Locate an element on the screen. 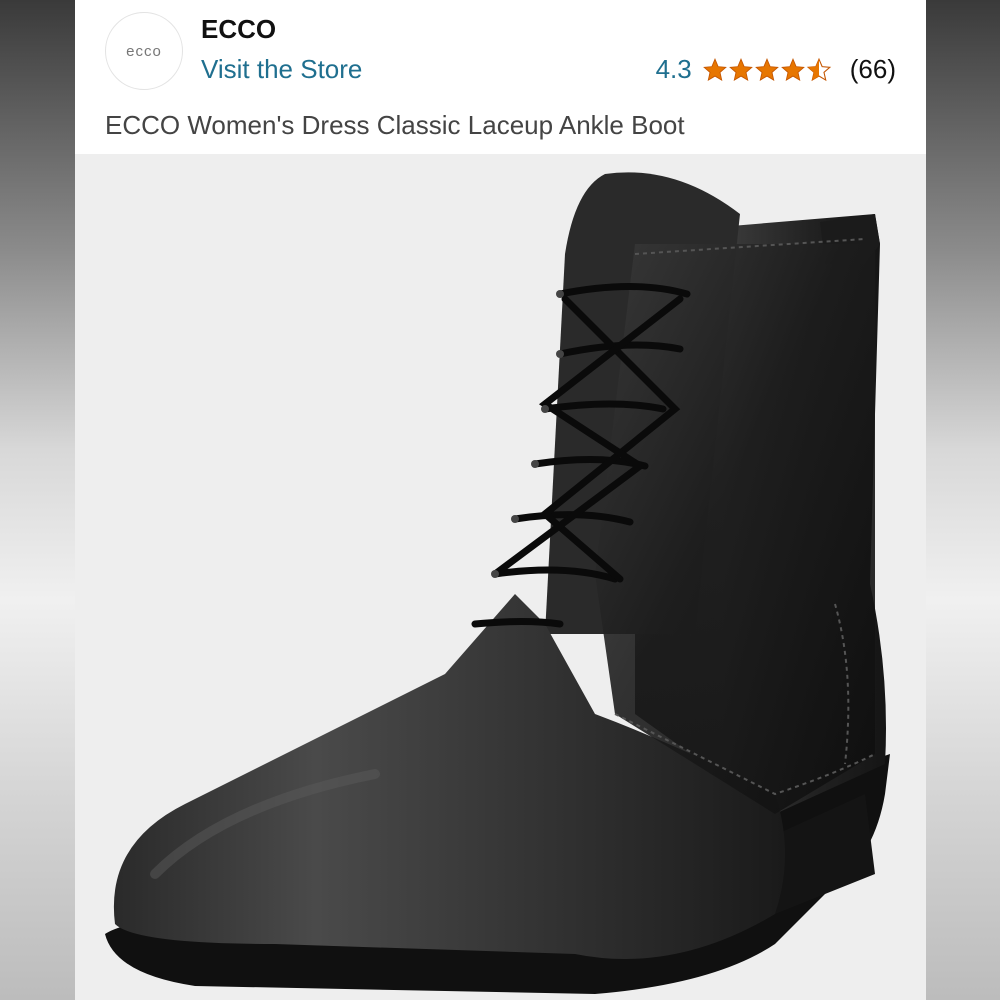 This screenshot has width=1000, height=1000. rating-summary: 4.3 (66) is located at coordinates (776, 69).